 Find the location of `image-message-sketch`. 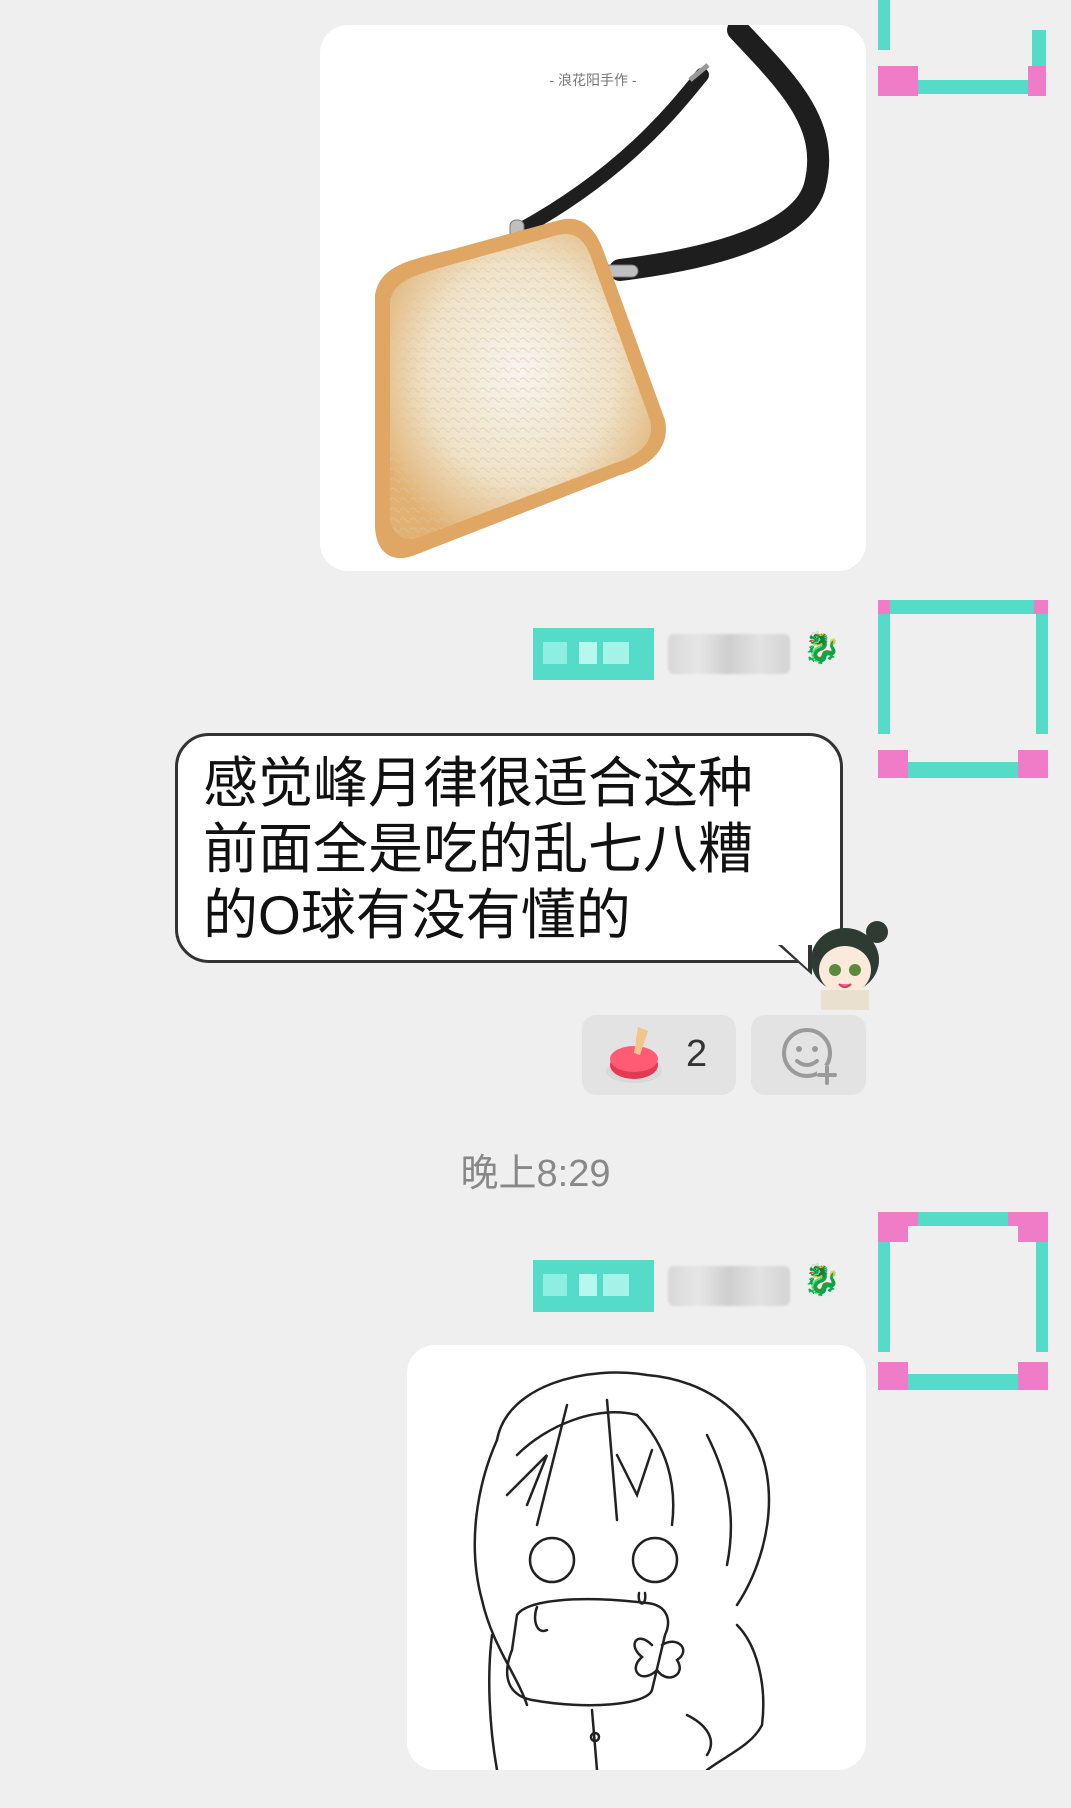

image-message-sketch is located at coordinates (636, 1557).